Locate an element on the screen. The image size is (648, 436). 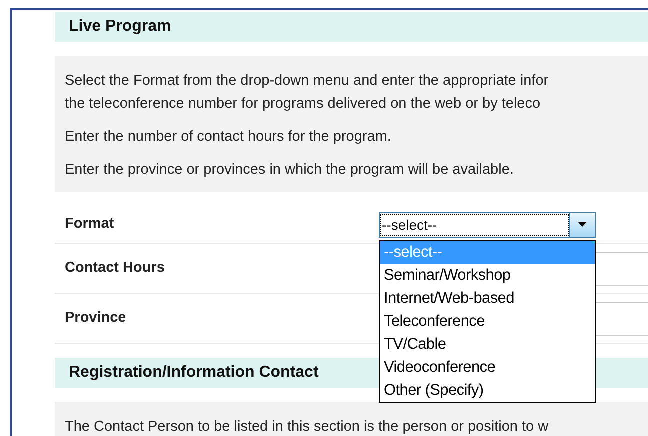
section-title: Registration/Information Contact is located at coordinates (194, 373).